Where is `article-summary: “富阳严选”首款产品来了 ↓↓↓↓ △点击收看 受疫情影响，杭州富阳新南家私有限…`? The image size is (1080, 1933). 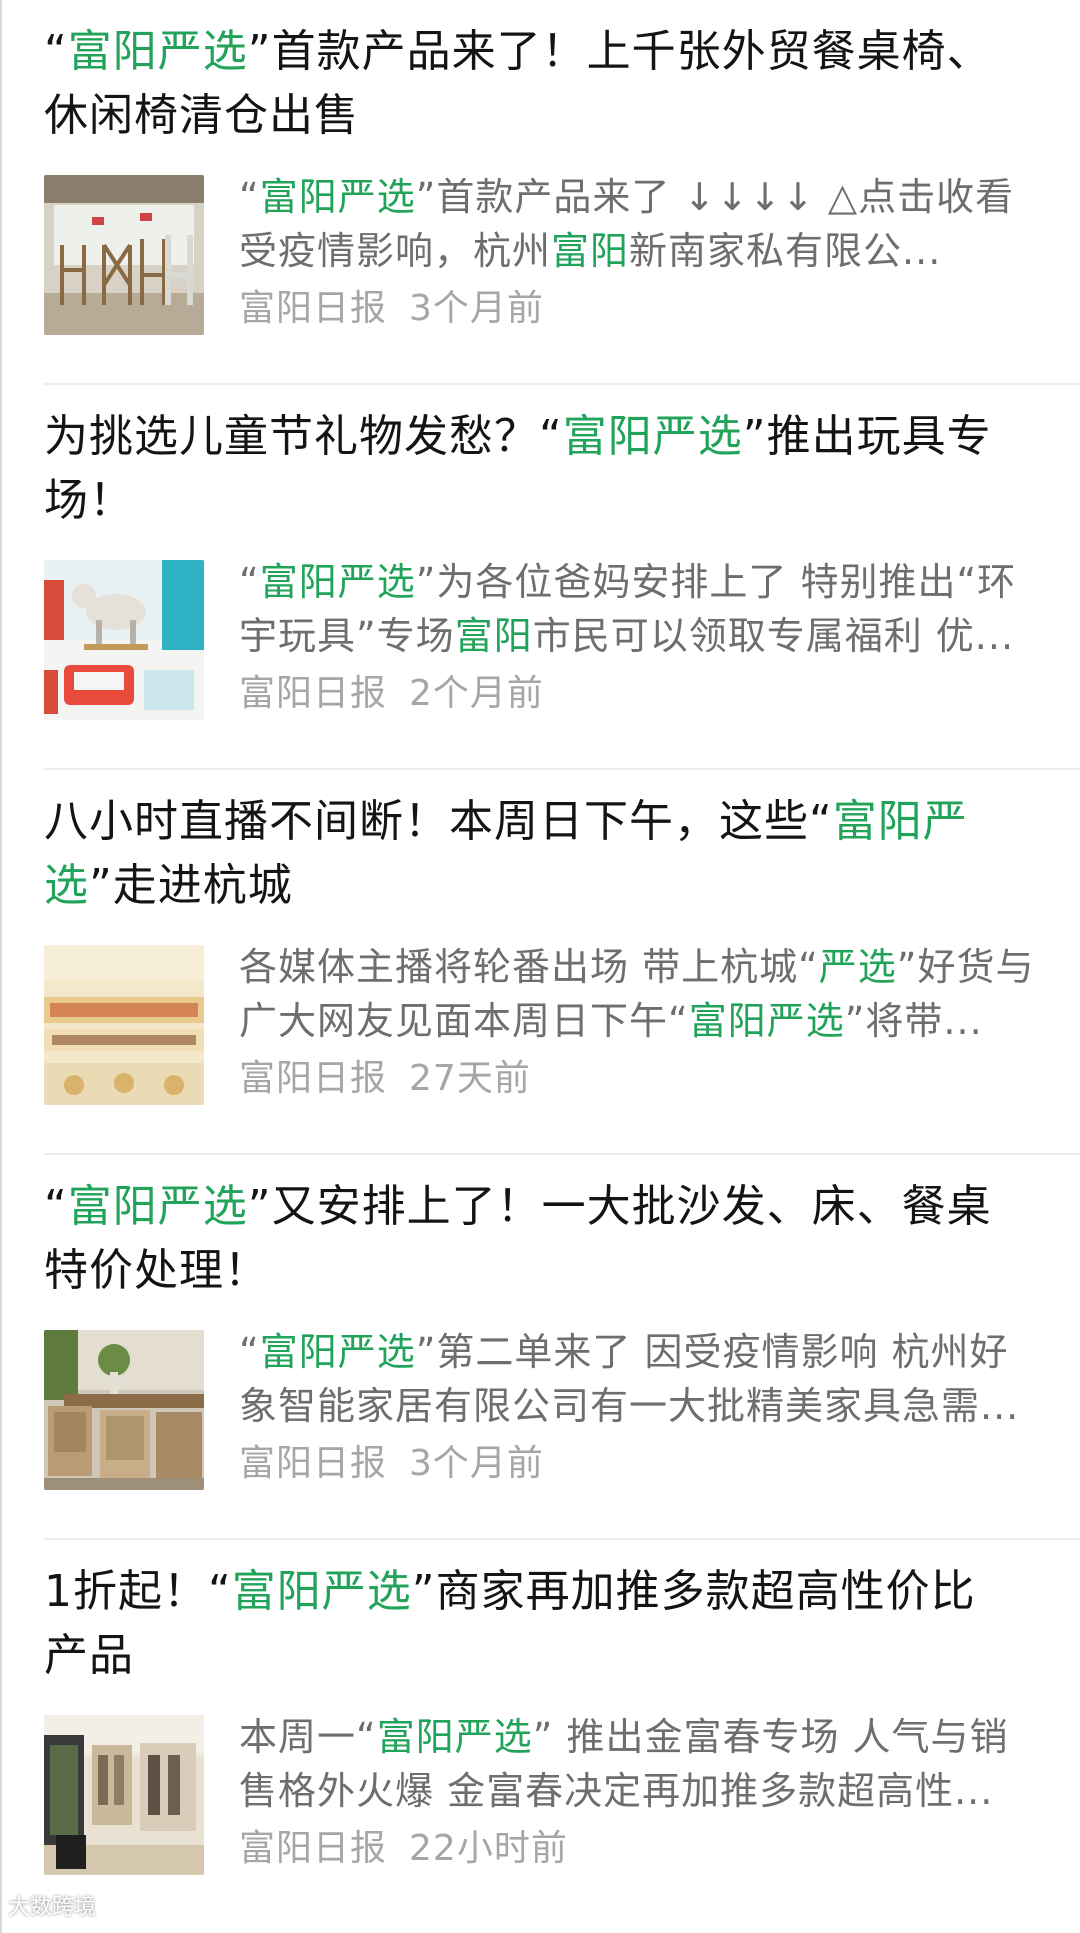
article-summary: “富阳严选”首款产品来了 ↓↓↓↓ △点击收看 受疫情影响，杭州富阳新南家私有限… is located at coordinates (627, 224).